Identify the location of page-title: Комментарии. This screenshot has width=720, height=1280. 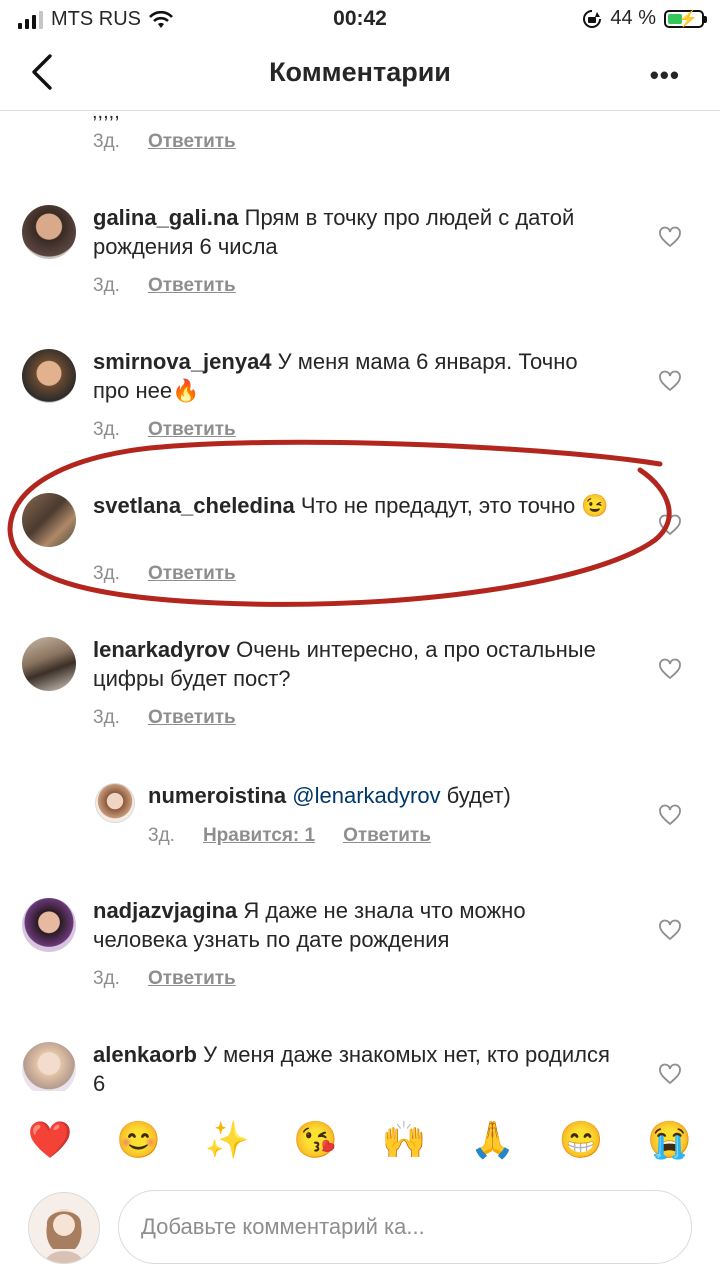
(360, 72).